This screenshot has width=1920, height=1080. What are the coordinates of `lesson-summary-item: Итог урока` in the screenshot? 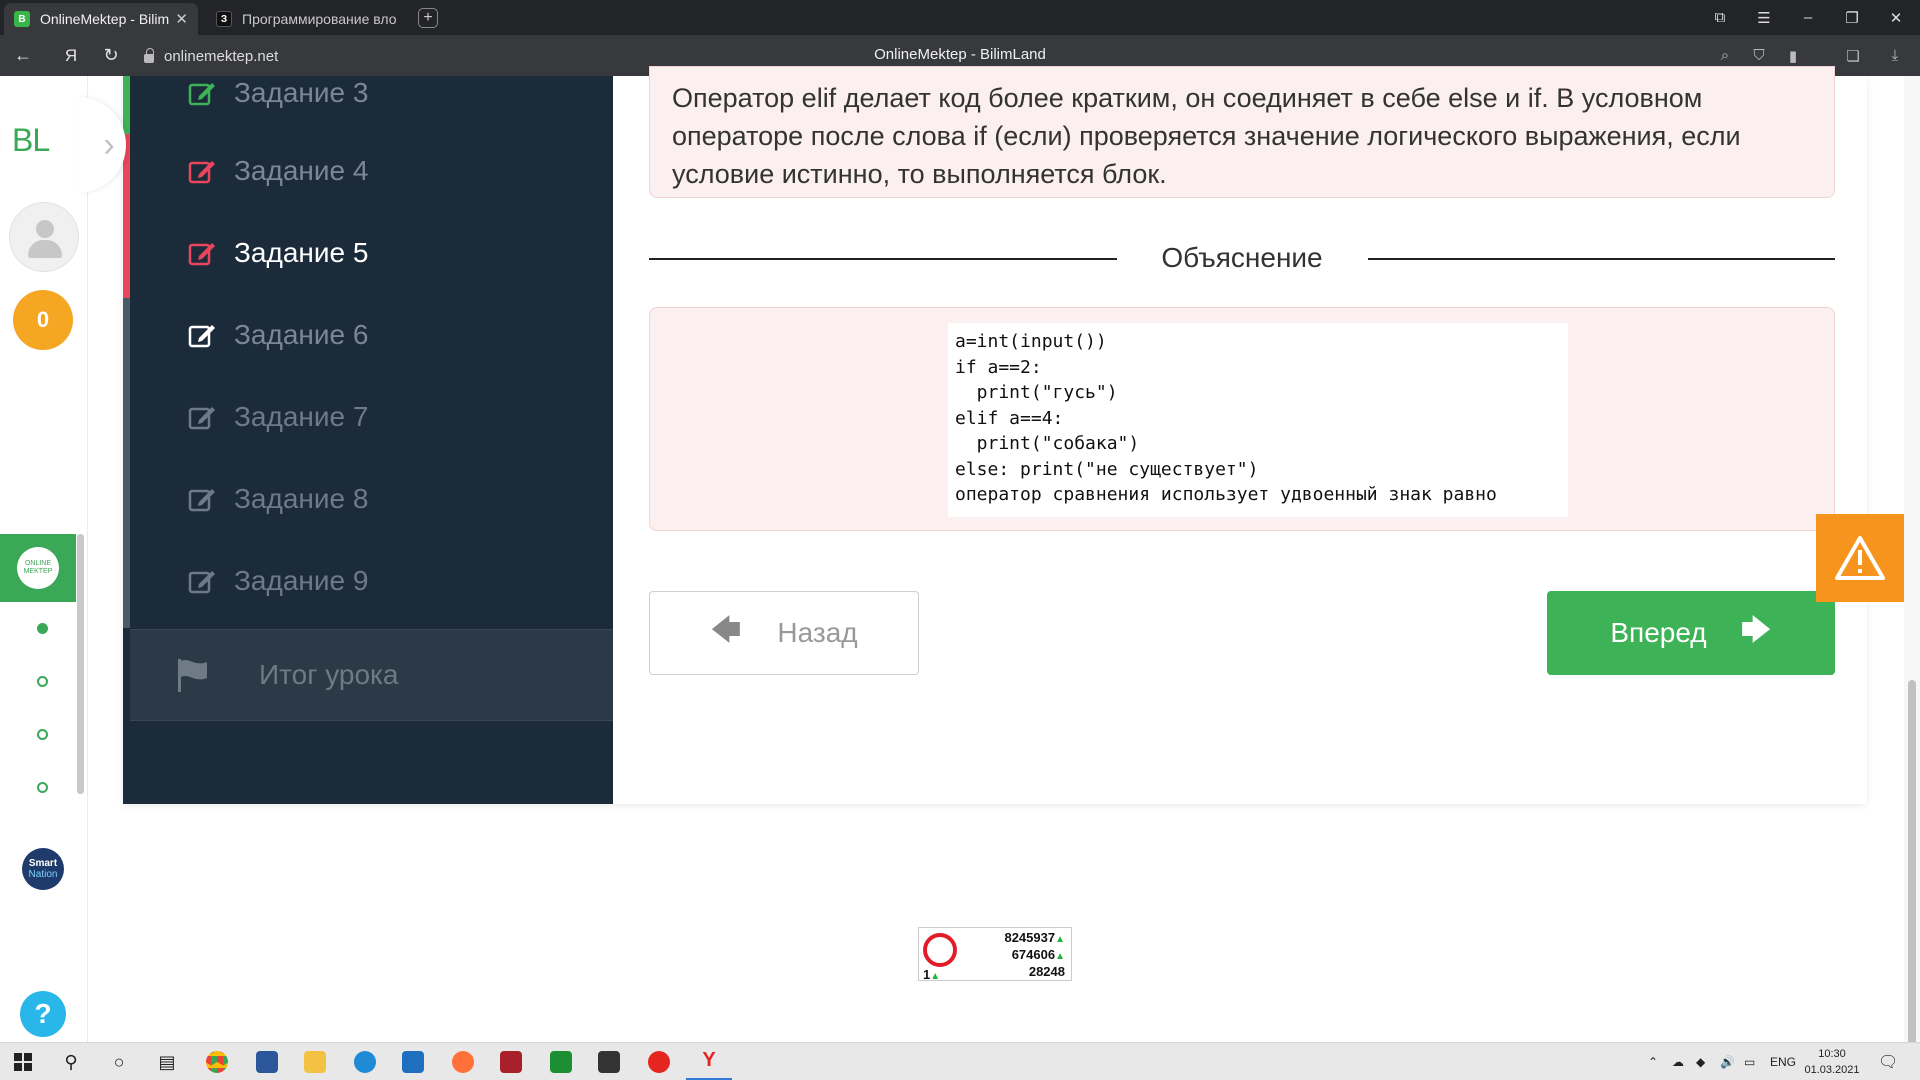 It's located at (371, 675).